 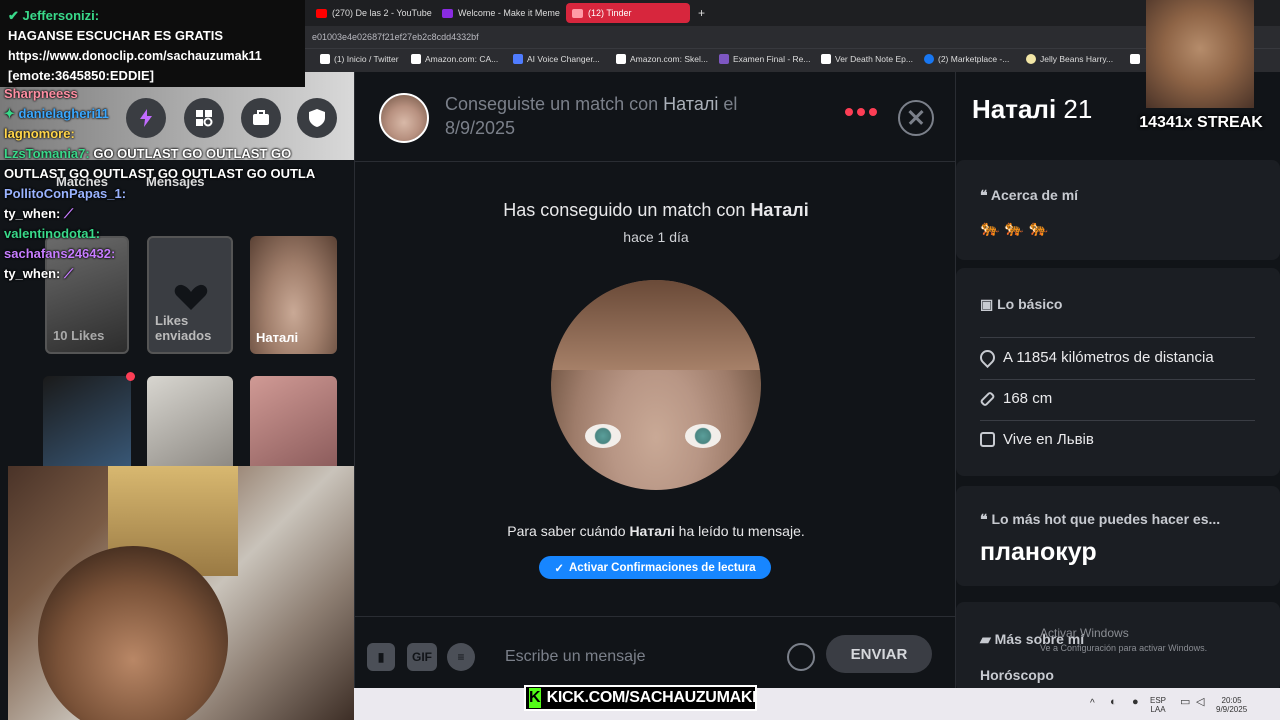 What do you see at coordinates (1200, 54) in the screenshot?
I see `streak-emote` at bounding box center [1200, 54].